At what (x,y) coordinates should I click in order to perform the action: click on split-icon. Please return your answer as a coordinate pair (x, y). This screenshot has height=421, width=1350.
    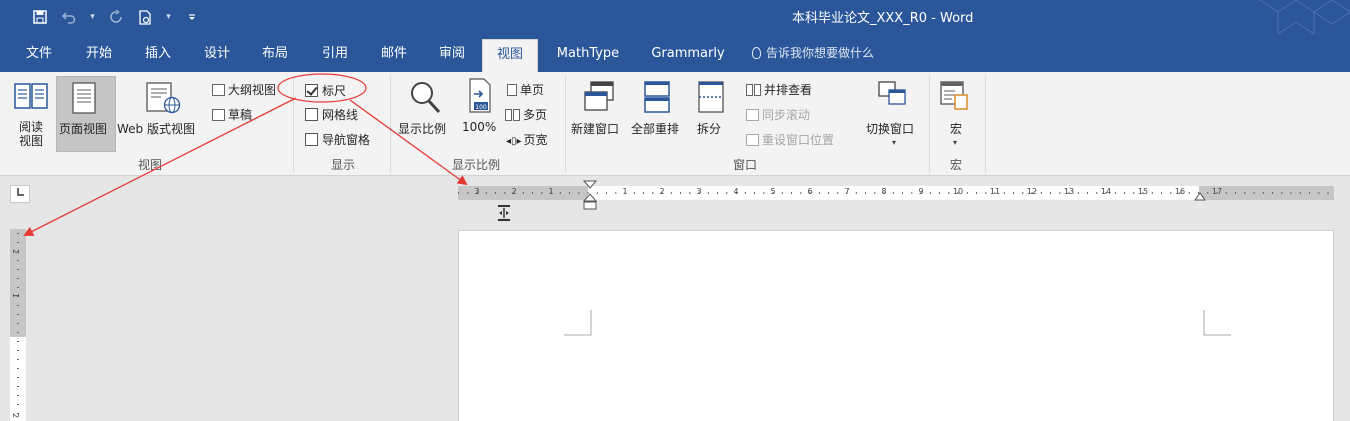
    Looking at the image, I should click on (711, 98).